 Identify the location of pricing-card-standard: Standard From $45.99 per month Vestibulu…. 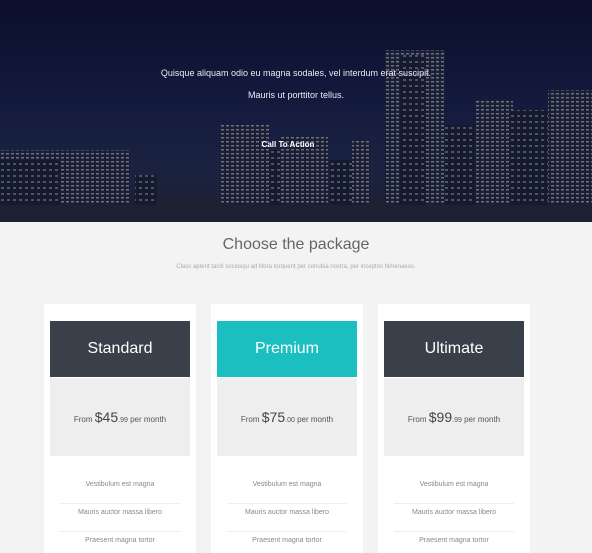
(120, 428).